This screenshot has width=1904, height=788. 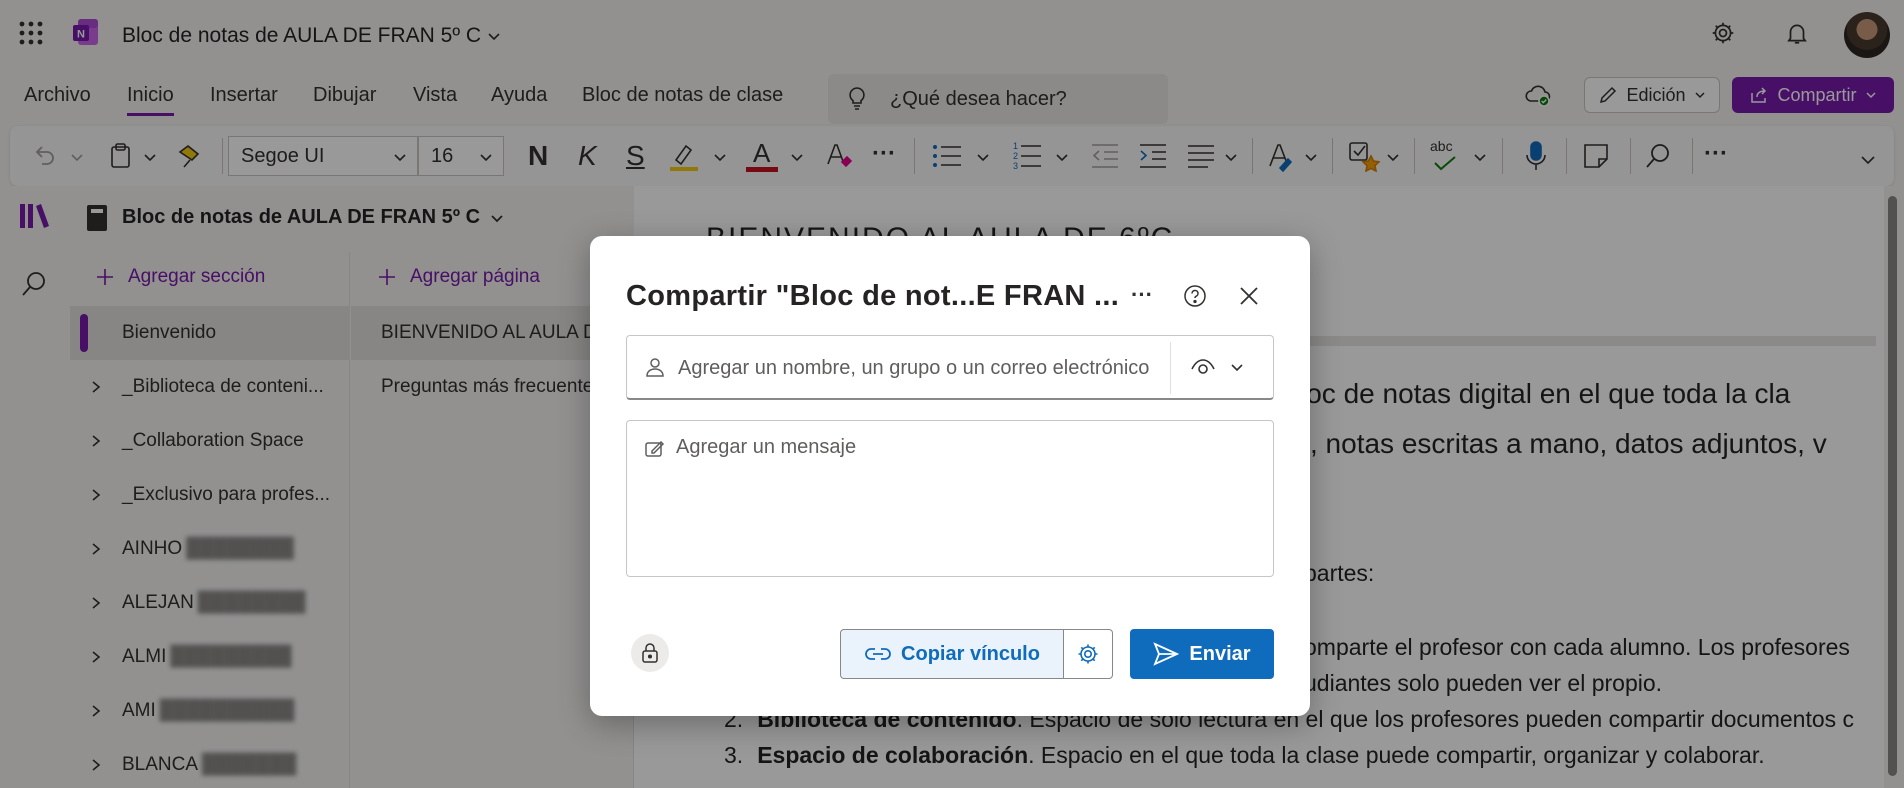 I want to click on message-input, so click(x=966, y=498).